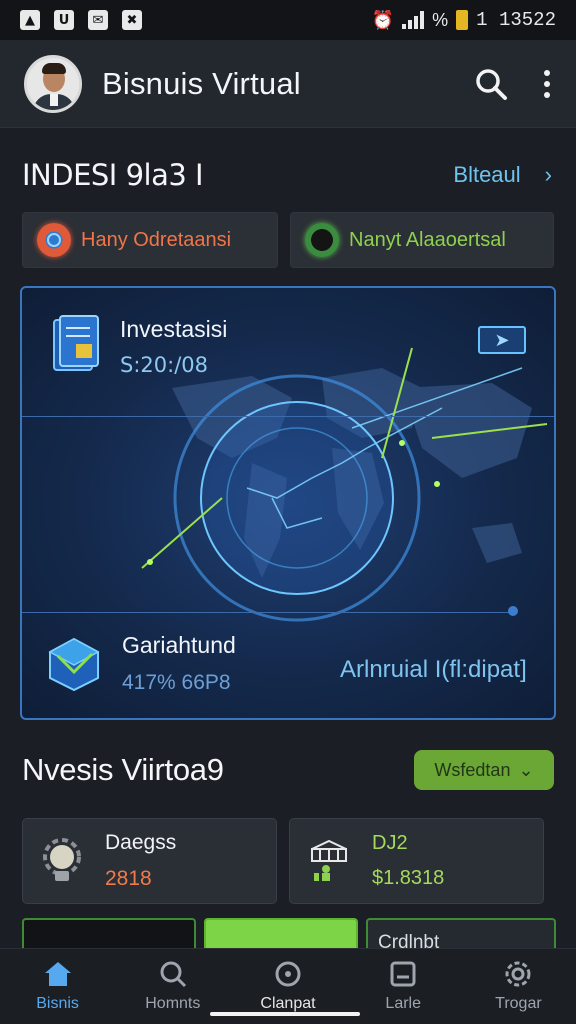 The width and height of the screenshot is (576, 1024). What do you see at coordinates (132, 20) in the screenshot?
I see `tool-notification-icon: ✖` at bounding box center [132, 20].